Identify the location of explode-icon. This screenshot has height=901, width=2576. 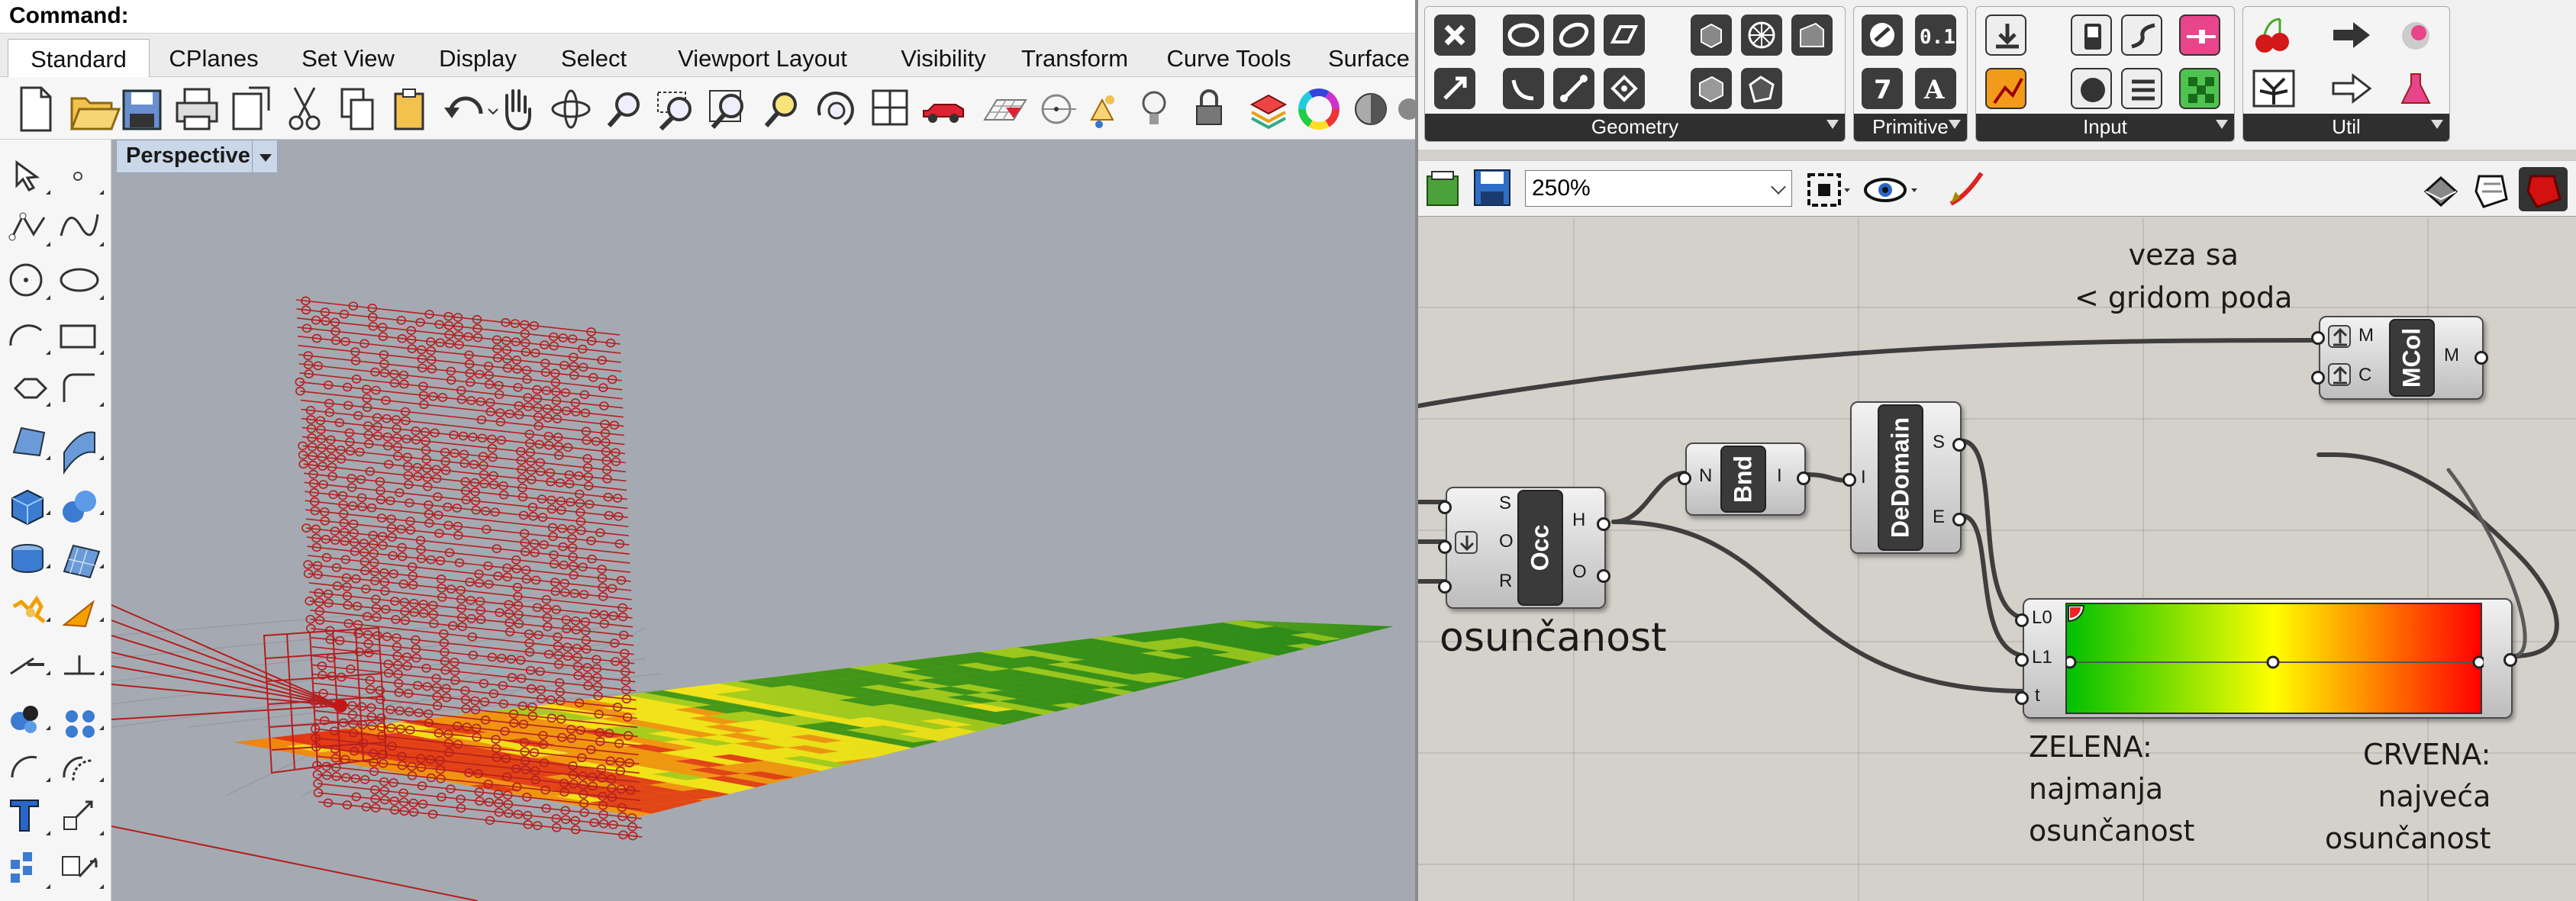
(29, 609).